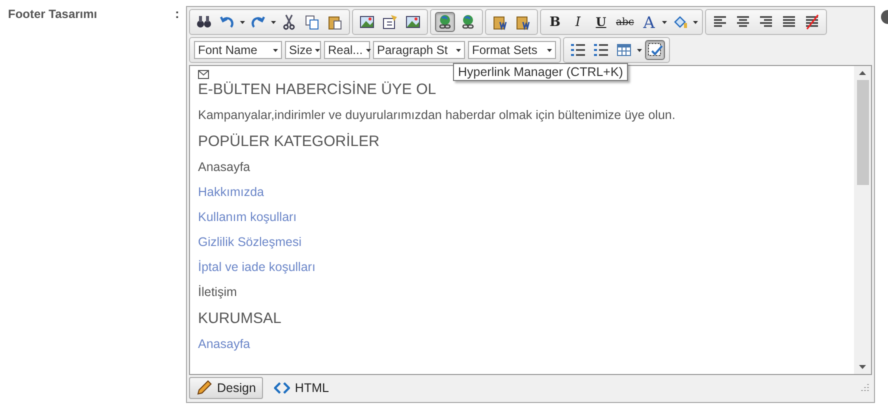 This screenshot has width=888, height=410. I want to click on scrollbar-thumb, so click(862, 132).